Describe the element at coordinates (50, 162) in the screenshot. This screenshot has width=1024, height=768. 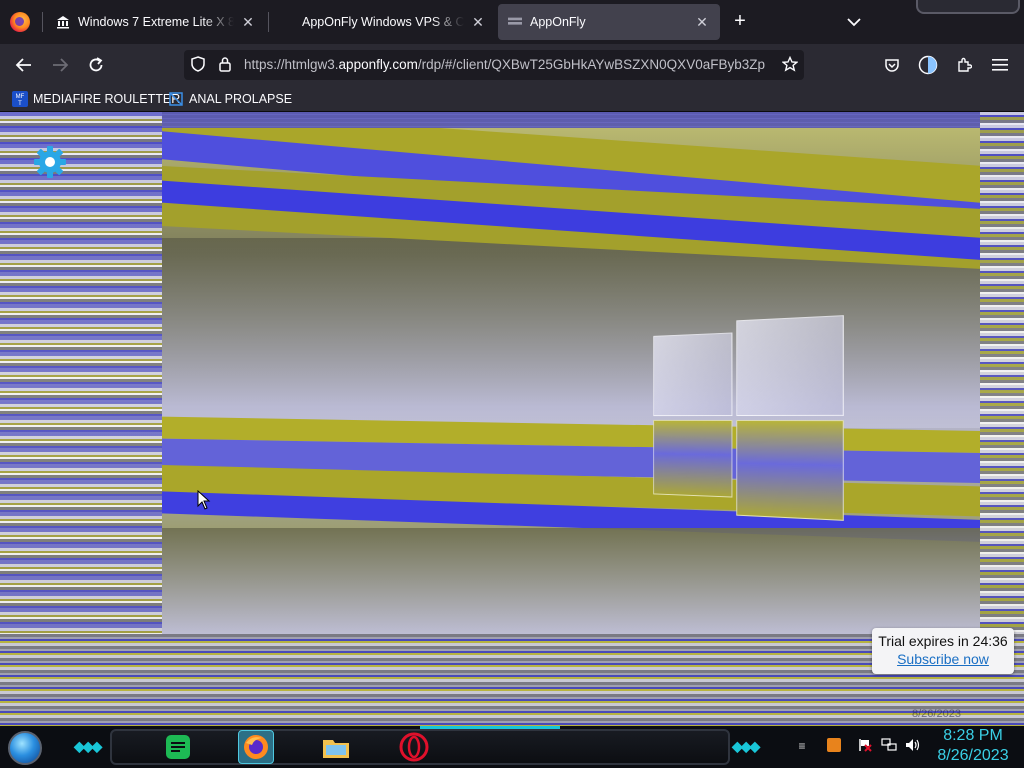
I see `settings-gear-icon` at that location.